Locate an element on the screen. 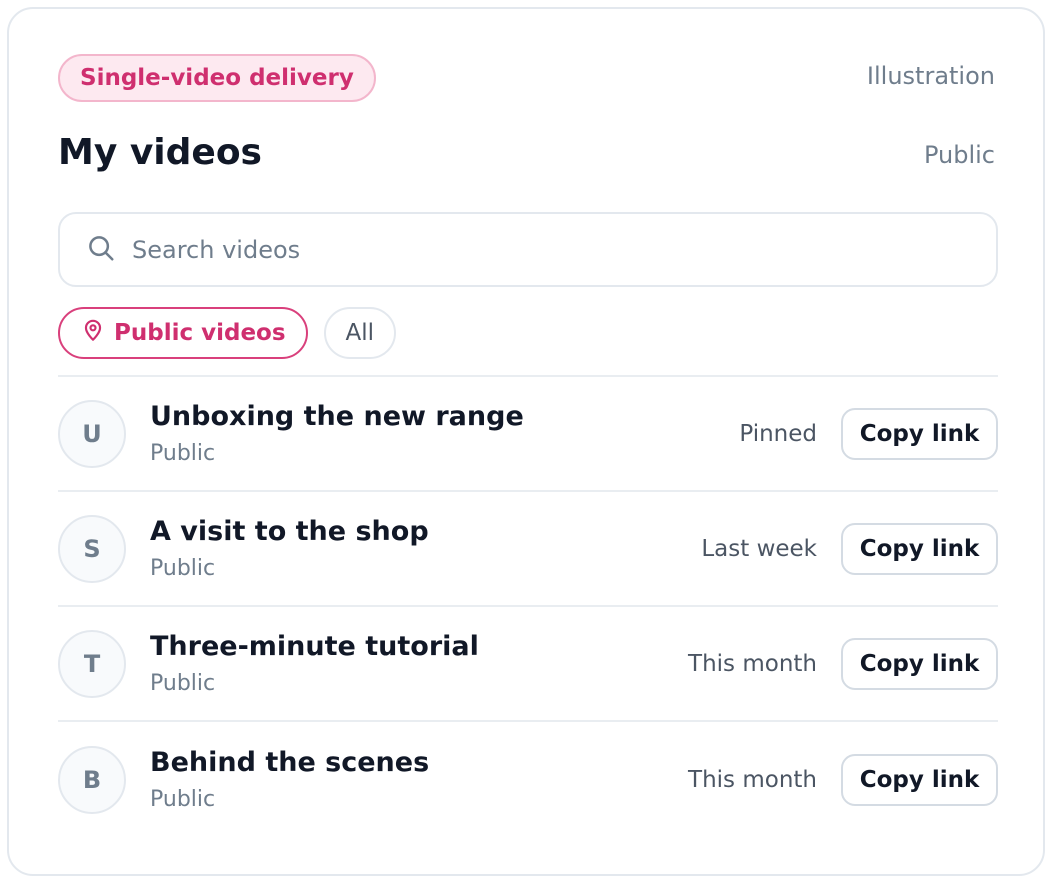  visibility-label: Public is located at coordinates (959, 155).